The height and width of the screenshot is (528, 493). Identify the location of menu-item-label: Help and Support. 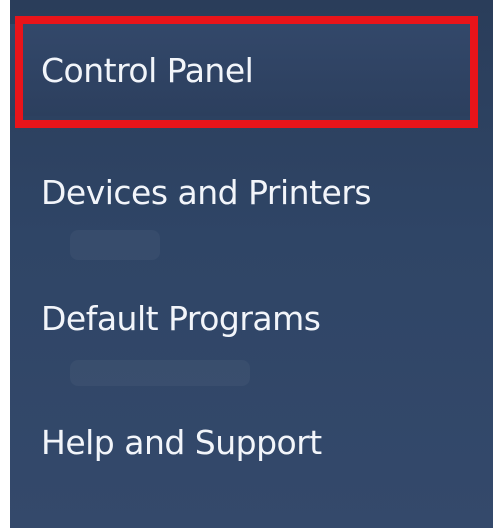
(181, 442).